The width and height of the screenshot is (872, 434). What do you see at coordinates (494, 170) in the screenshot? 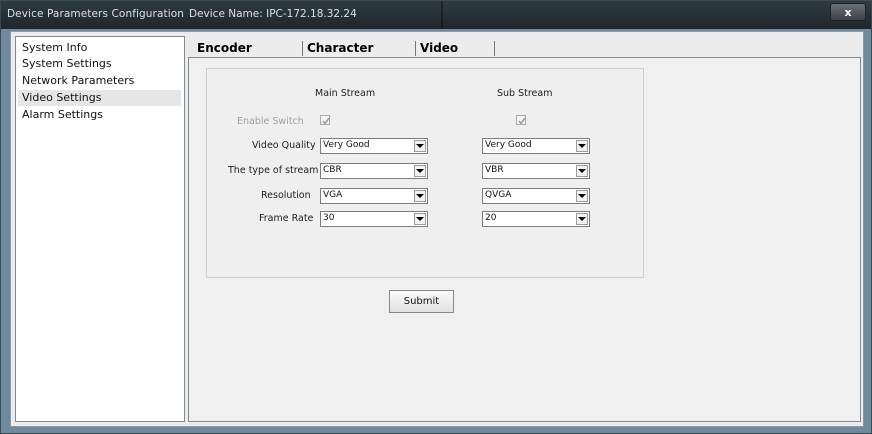
I see `sub-stream-type-value: VBR` at bounding box center [494, 170].